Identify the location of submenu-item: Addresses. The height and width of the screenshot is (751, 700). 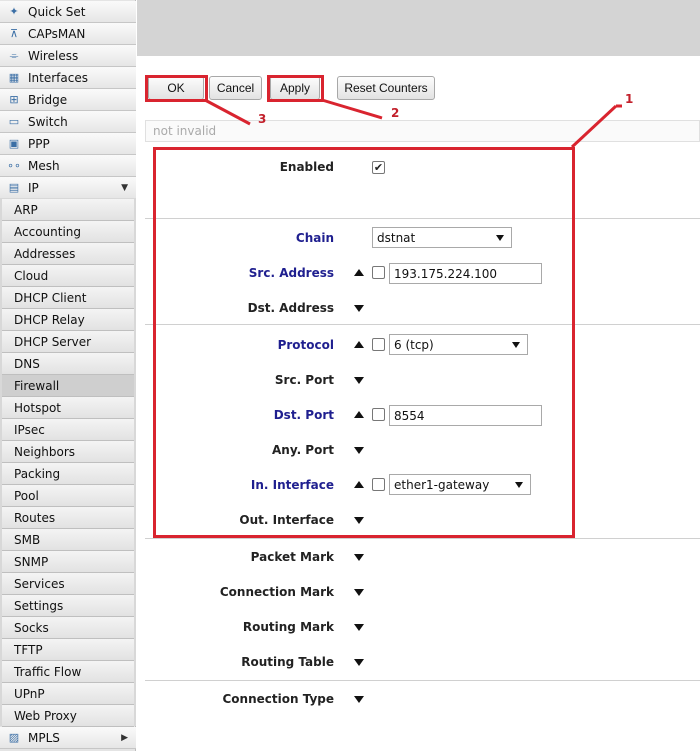
(68, 254).